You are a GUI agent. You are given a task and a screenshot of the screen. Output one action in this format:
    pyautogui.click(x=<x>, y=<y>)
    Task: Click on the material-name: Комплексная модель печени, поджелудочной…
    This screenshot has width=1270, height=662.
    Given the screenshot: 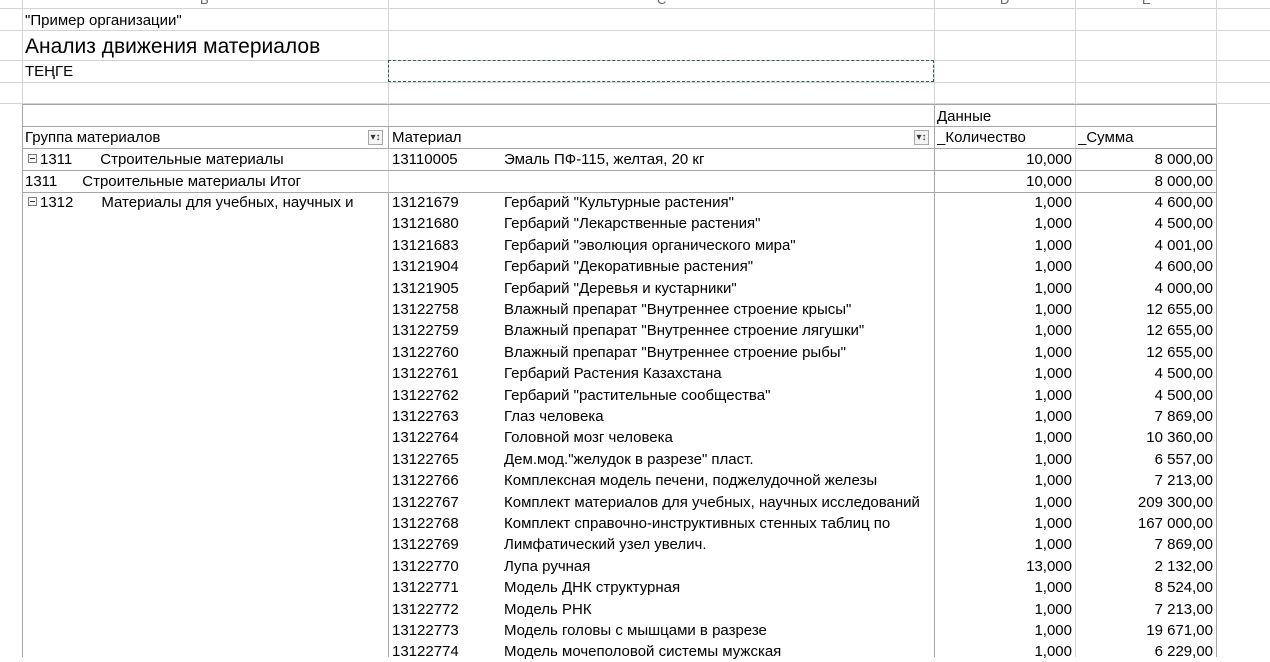 What is the action you would take?
    pyautogui.click(x=718, y=480)
    